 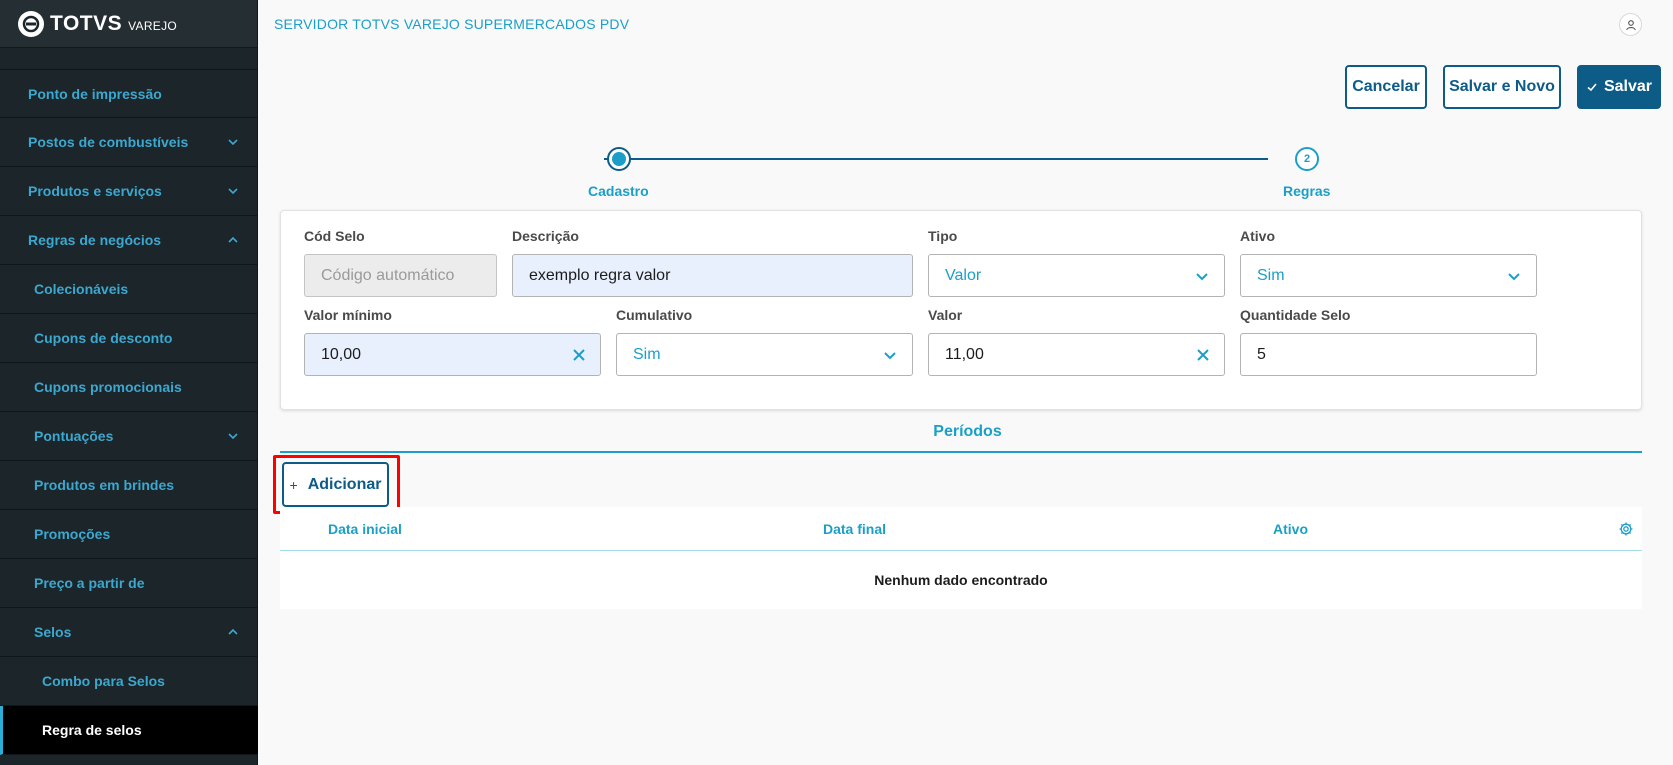 What do you see at coordinates (936, 159) in the screenshot?
I see `stepper-line` at bounding box center [936, 159].